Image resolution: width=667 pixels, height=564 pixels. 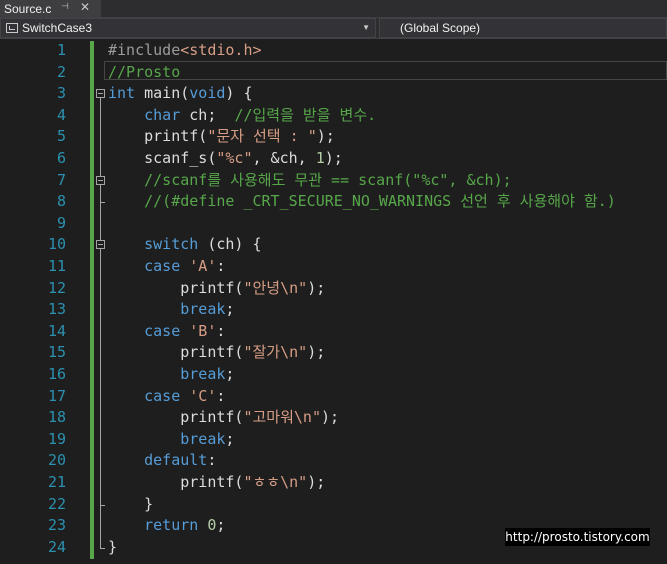 I want to click on code-text: }, so click(x=112, y=548).